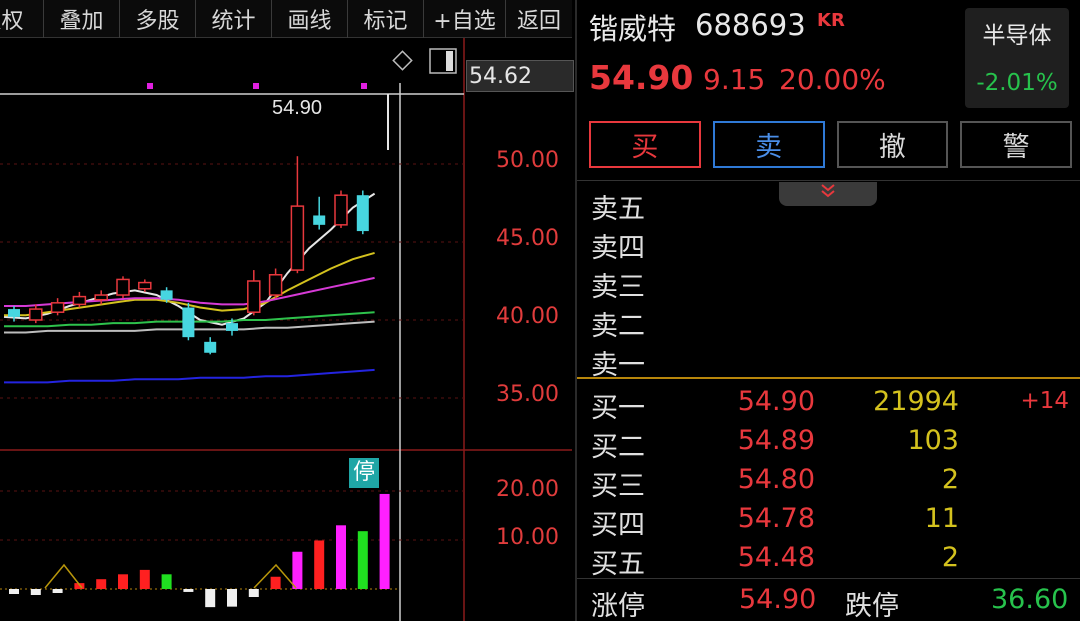  I want to click on ma-line-ma_blue, so click(189, 376).